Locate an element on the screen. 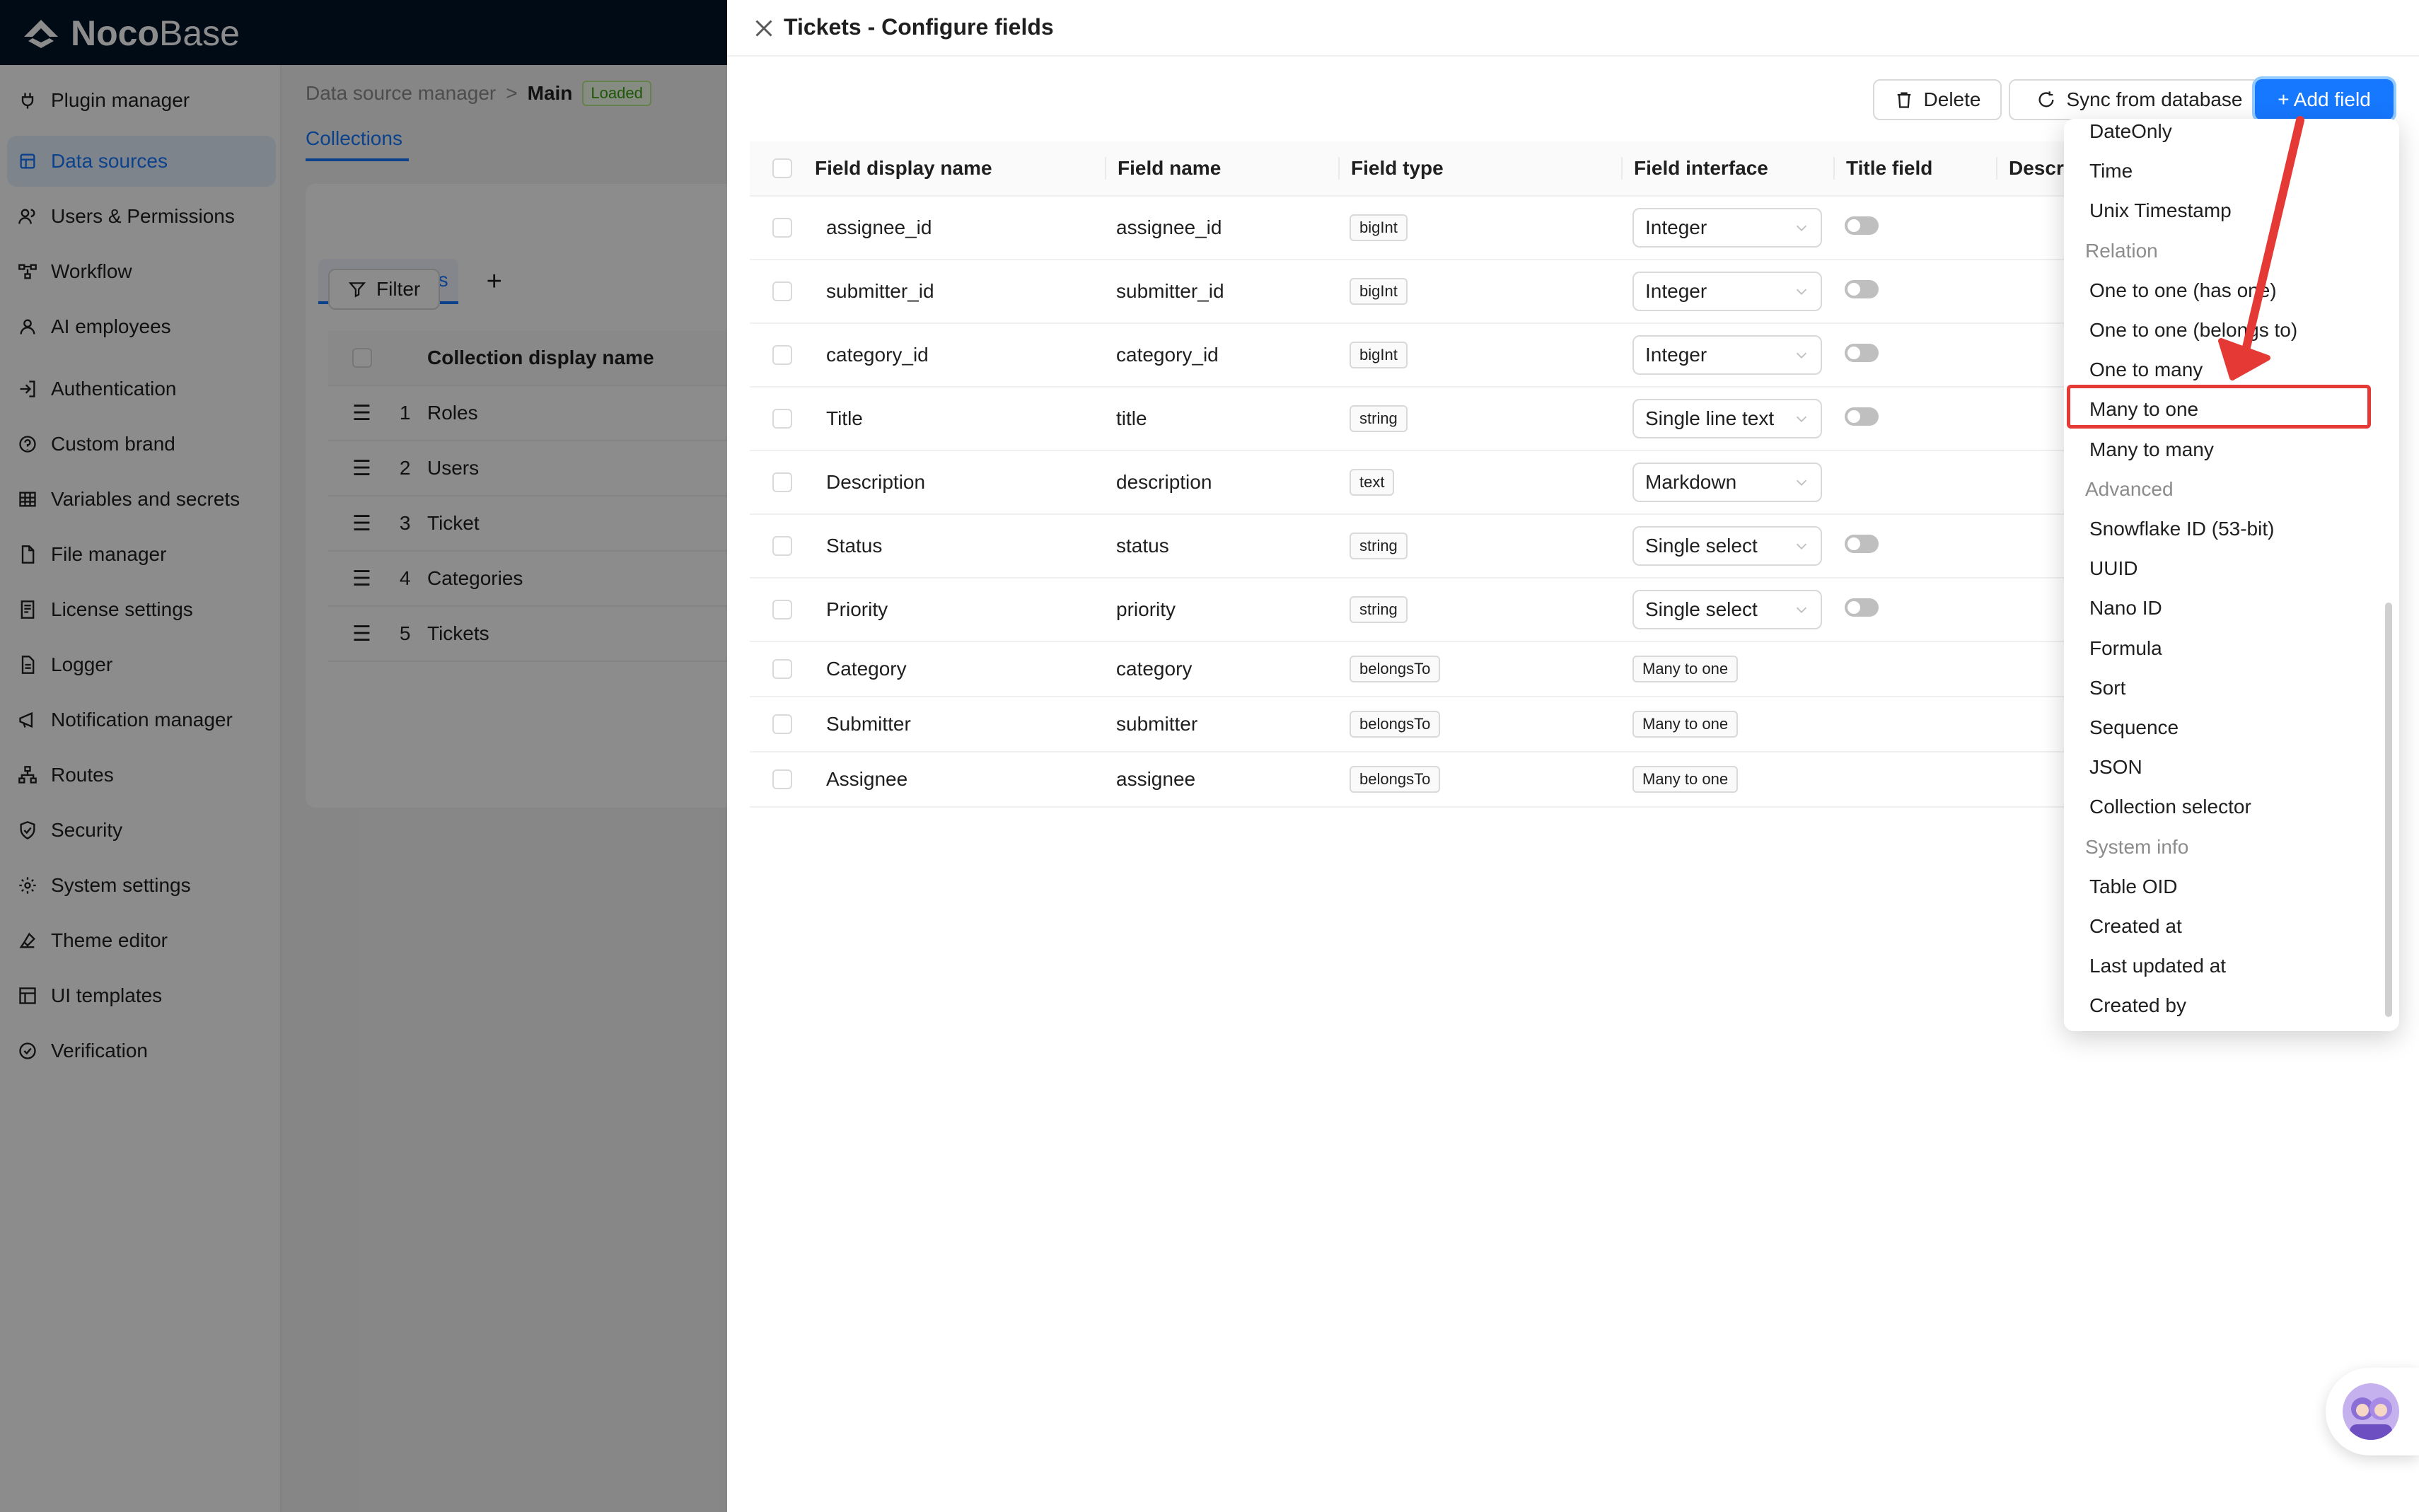 This screenshot has height=1512, width=2419. column-header-title-field: Title field is located at coordinates (1915, 168).